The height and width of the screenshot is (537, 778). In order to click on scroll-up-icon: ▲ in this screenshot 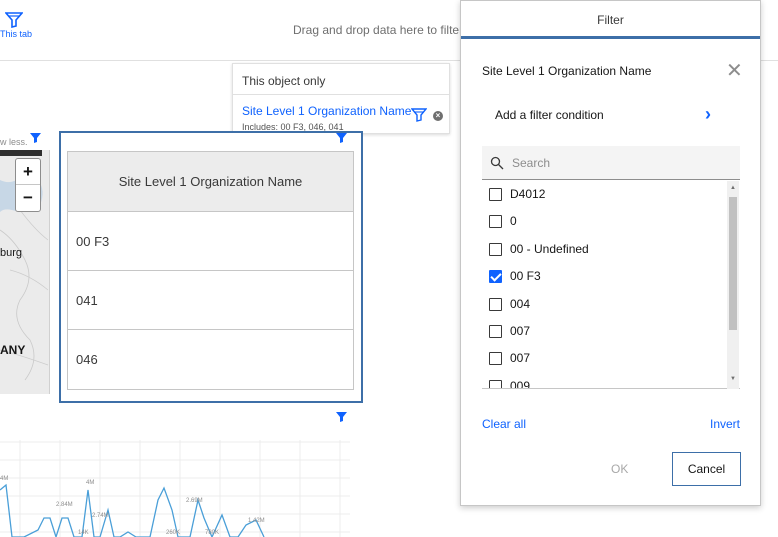, I will do `click(733, 188)`.